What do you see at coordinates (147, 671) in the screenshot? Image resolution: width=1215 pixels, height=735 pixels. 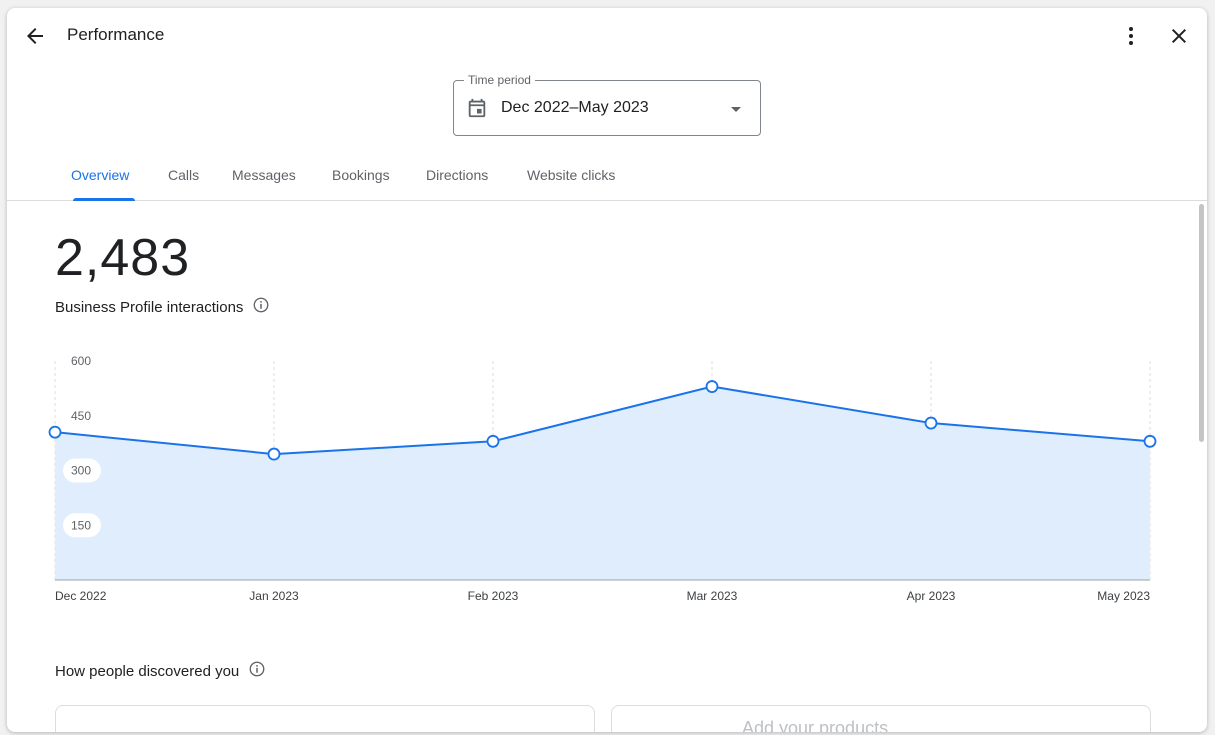 I see `discovery-title: How people discovered you` at bounding box center [147, 671].